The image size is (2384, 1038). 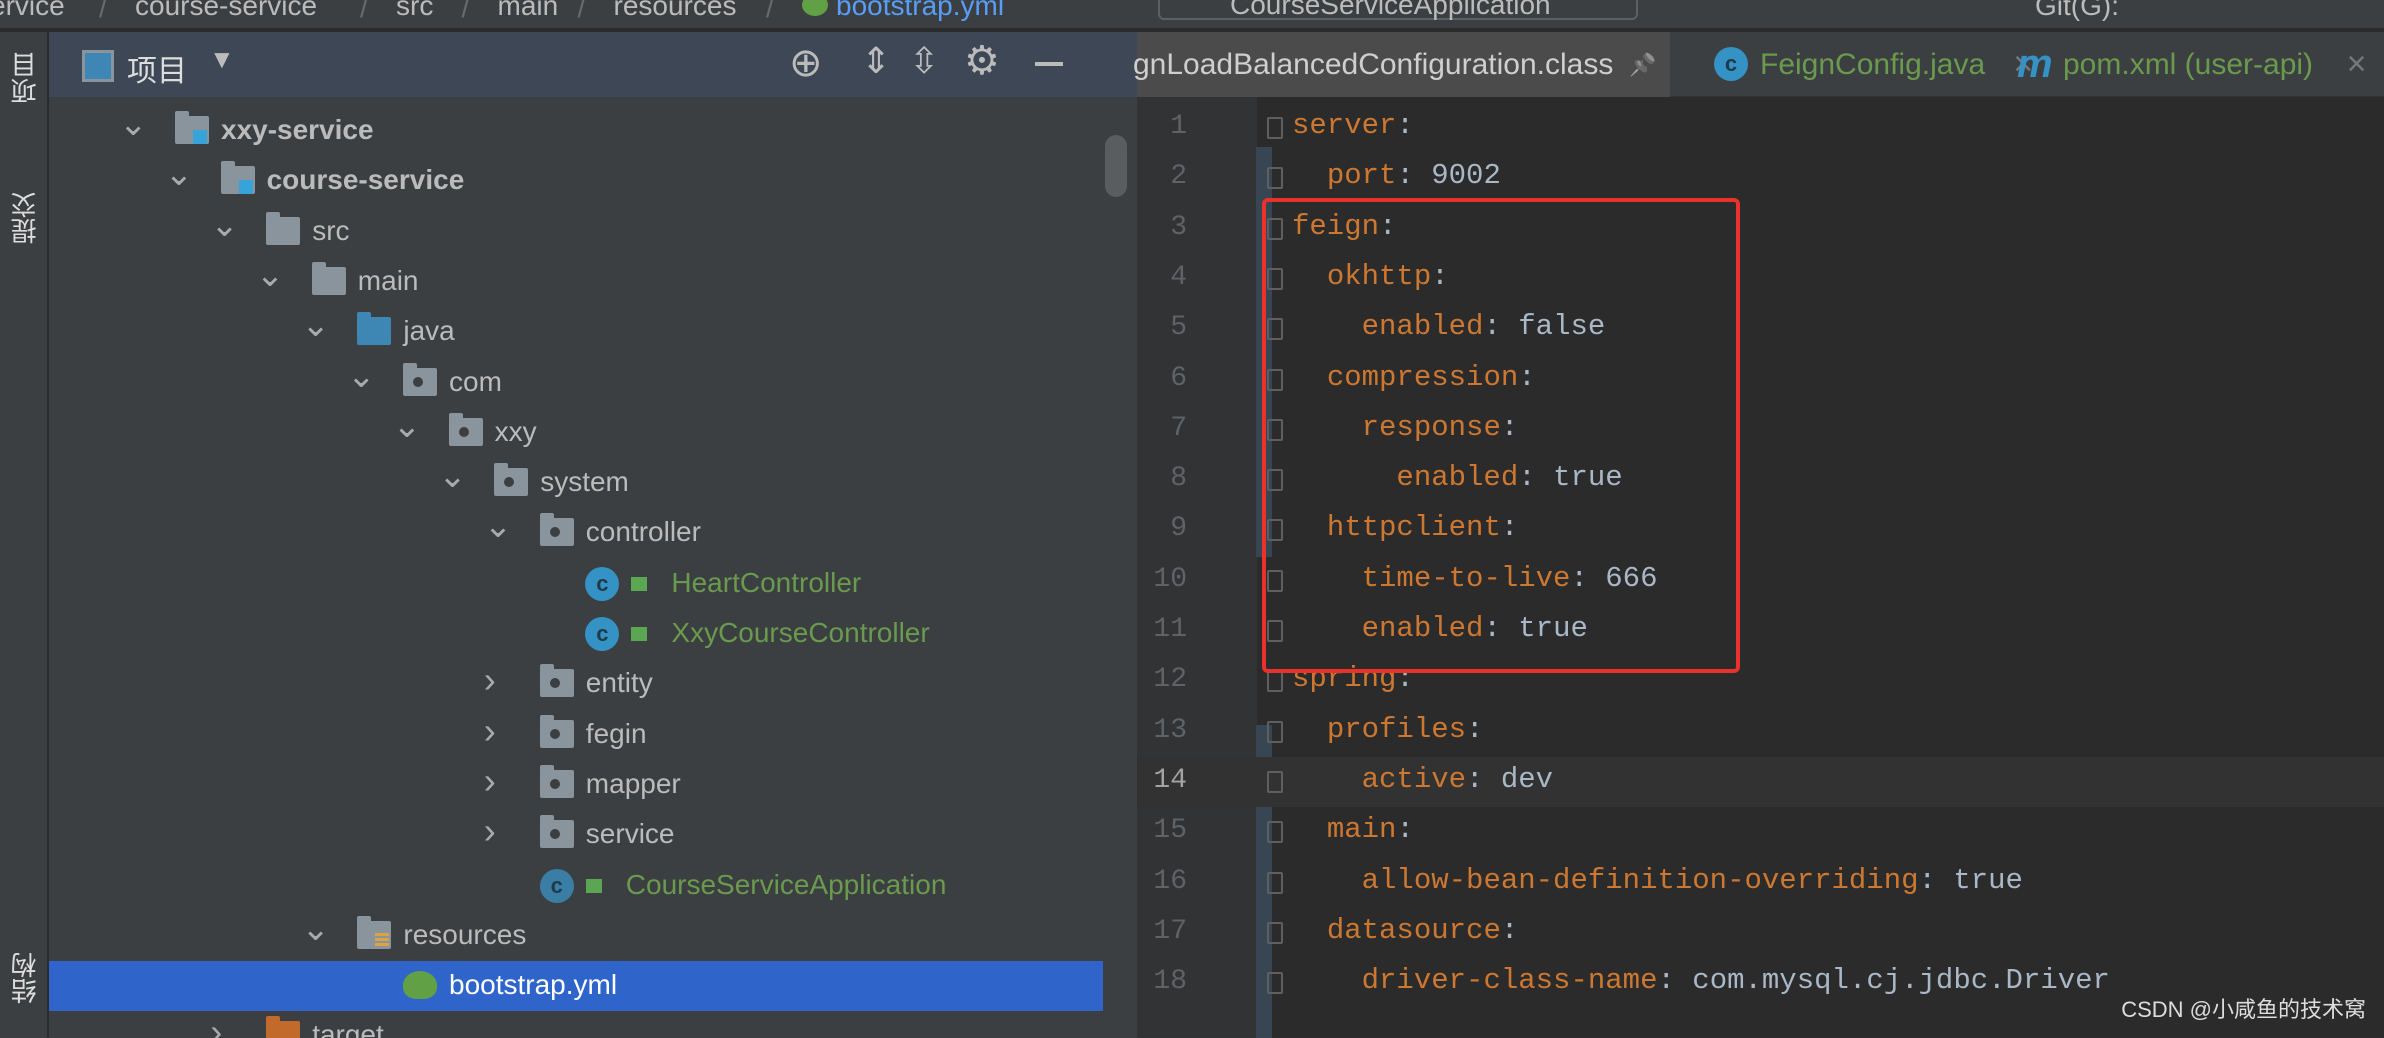 What do you see at coordinates (675, 11) in the screenshot?
I see `breadcrumb-item: resources` at bounding box center [675, 11].